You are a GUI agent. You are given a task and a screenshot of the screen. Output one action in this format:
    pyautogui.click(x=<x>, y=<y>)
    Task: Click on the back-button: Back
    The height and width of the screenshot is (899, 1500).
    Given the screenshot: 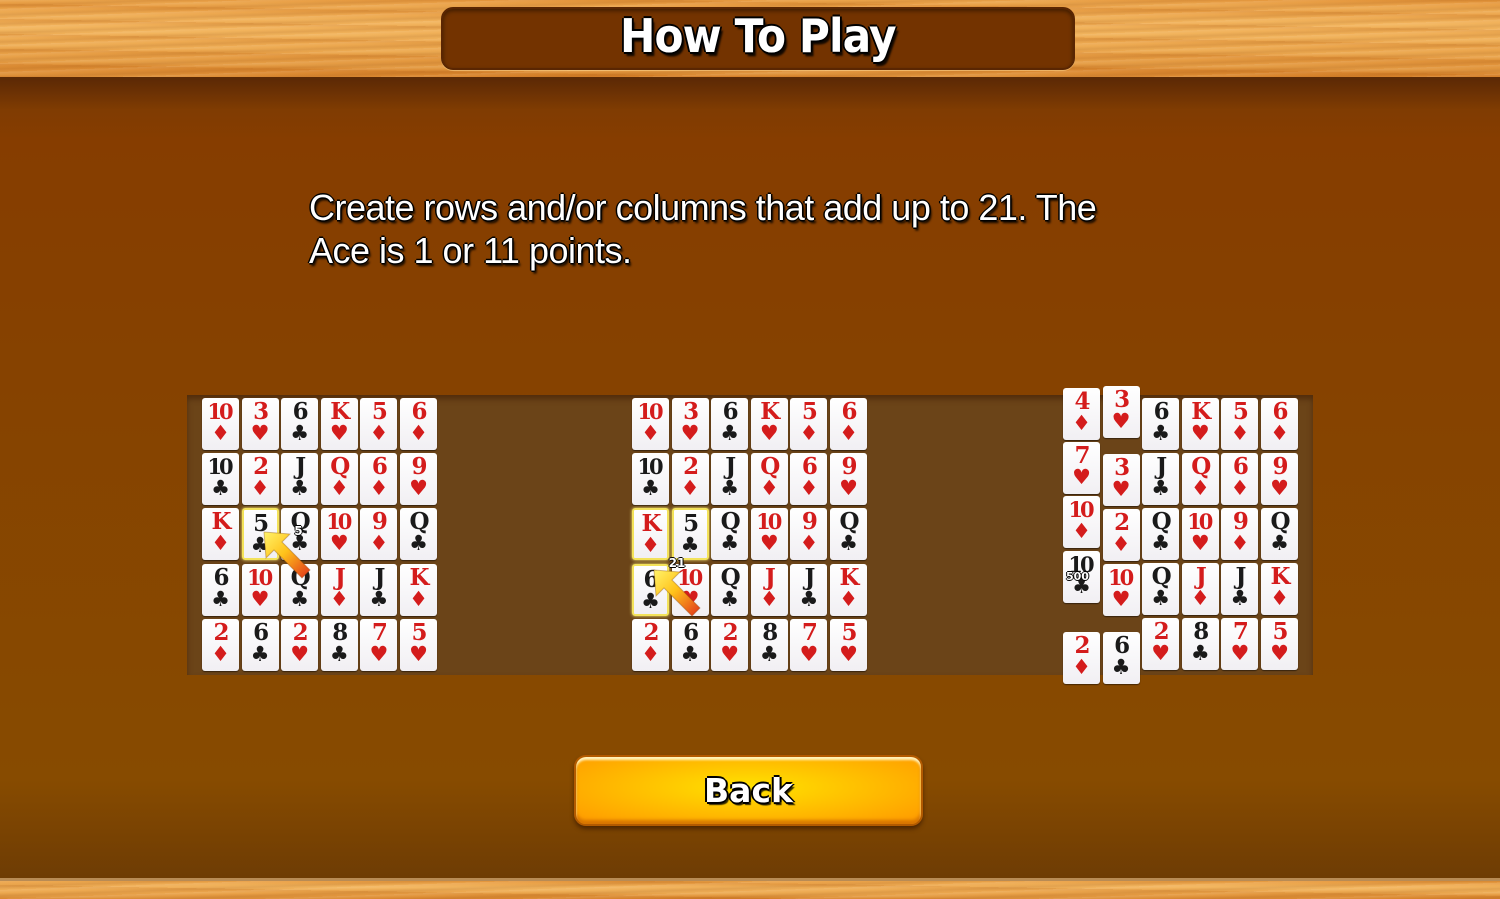 What is the action you would take?
    pyautogui.click(x=748, y=790)
    